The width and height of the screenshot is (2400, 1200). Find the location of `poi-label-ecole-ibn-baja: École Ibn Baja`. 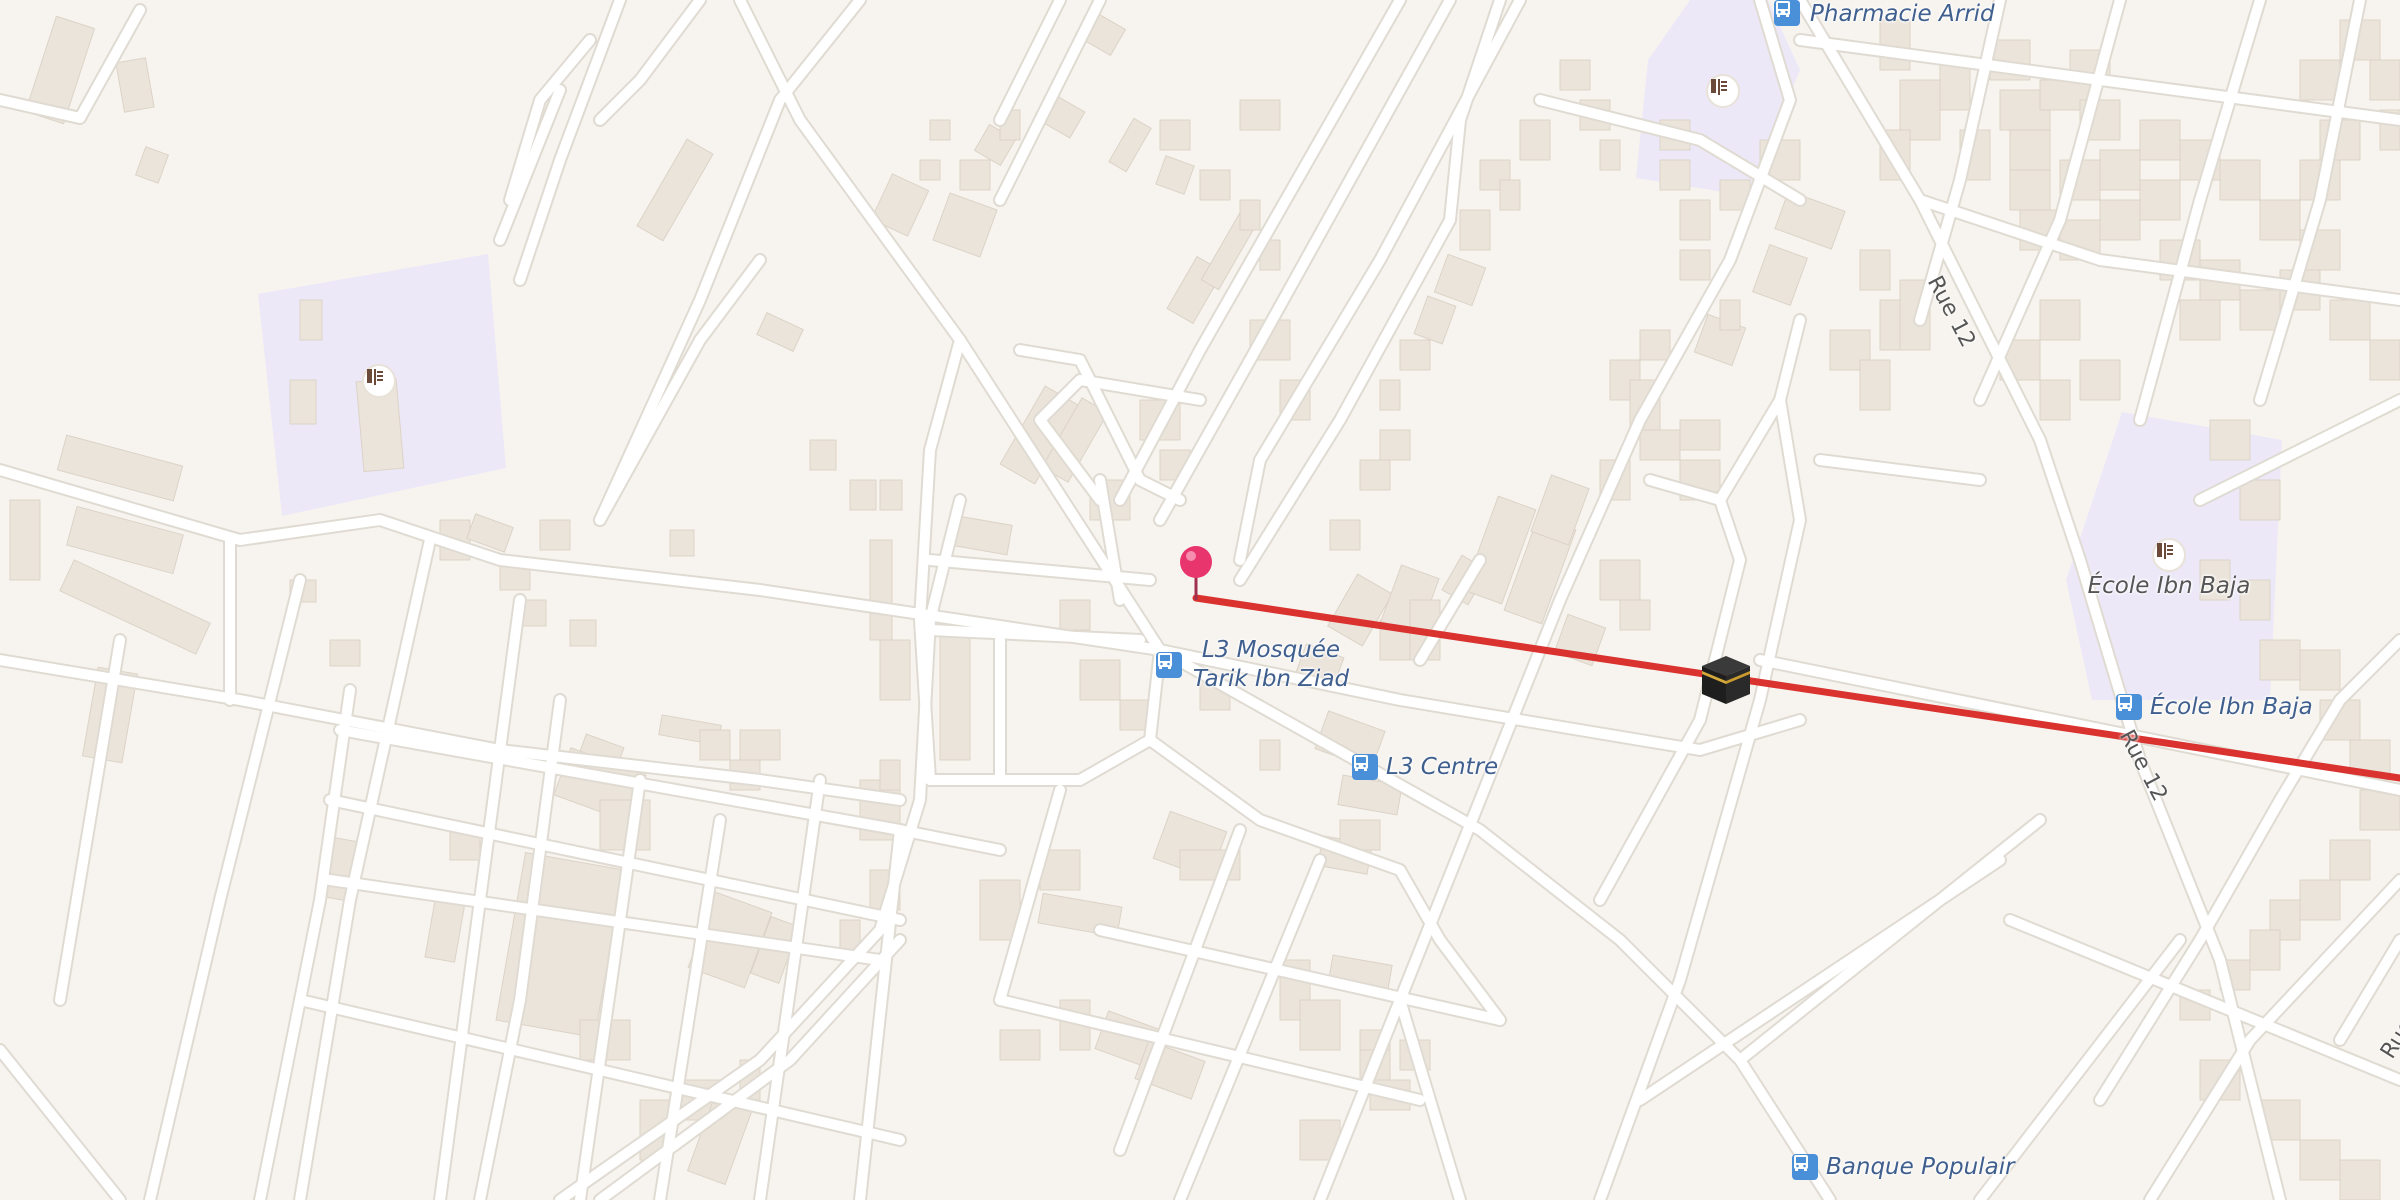

poi-label-ecole-ibn-baja: École Ibn Baja is located at coordinates (2169, 586).